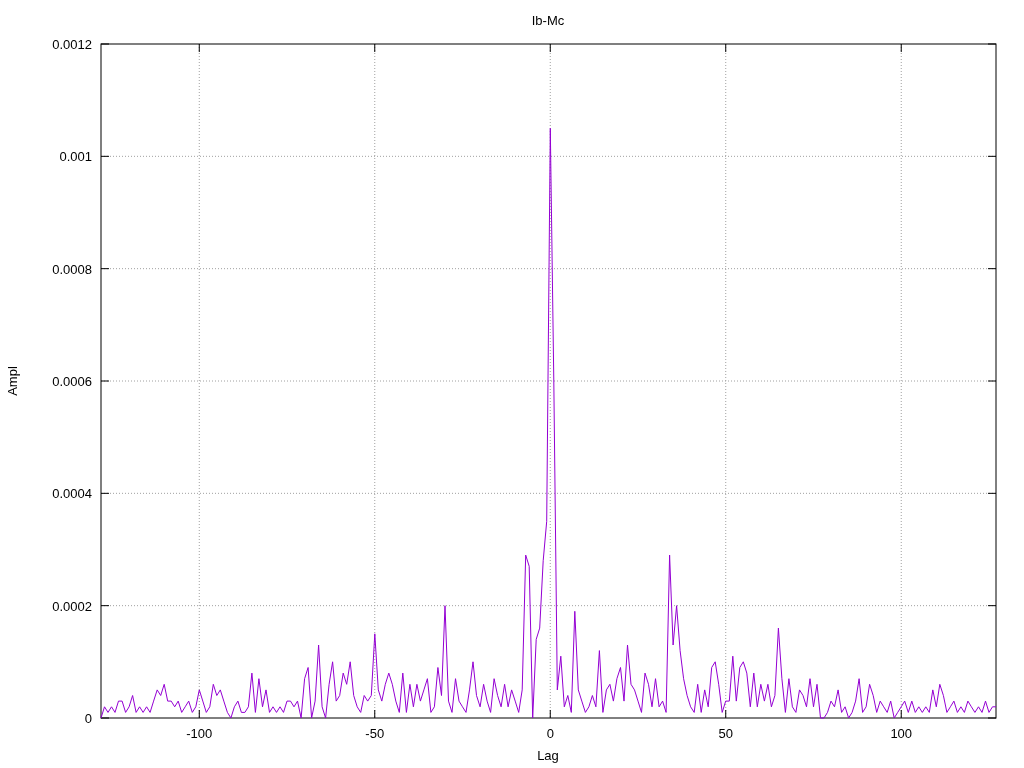 The height and width of the screenshot is (768, 1024). Describe the element at coordinates (72, 494) in the screenshot. I see `tick-label: 0.0004` at that location.